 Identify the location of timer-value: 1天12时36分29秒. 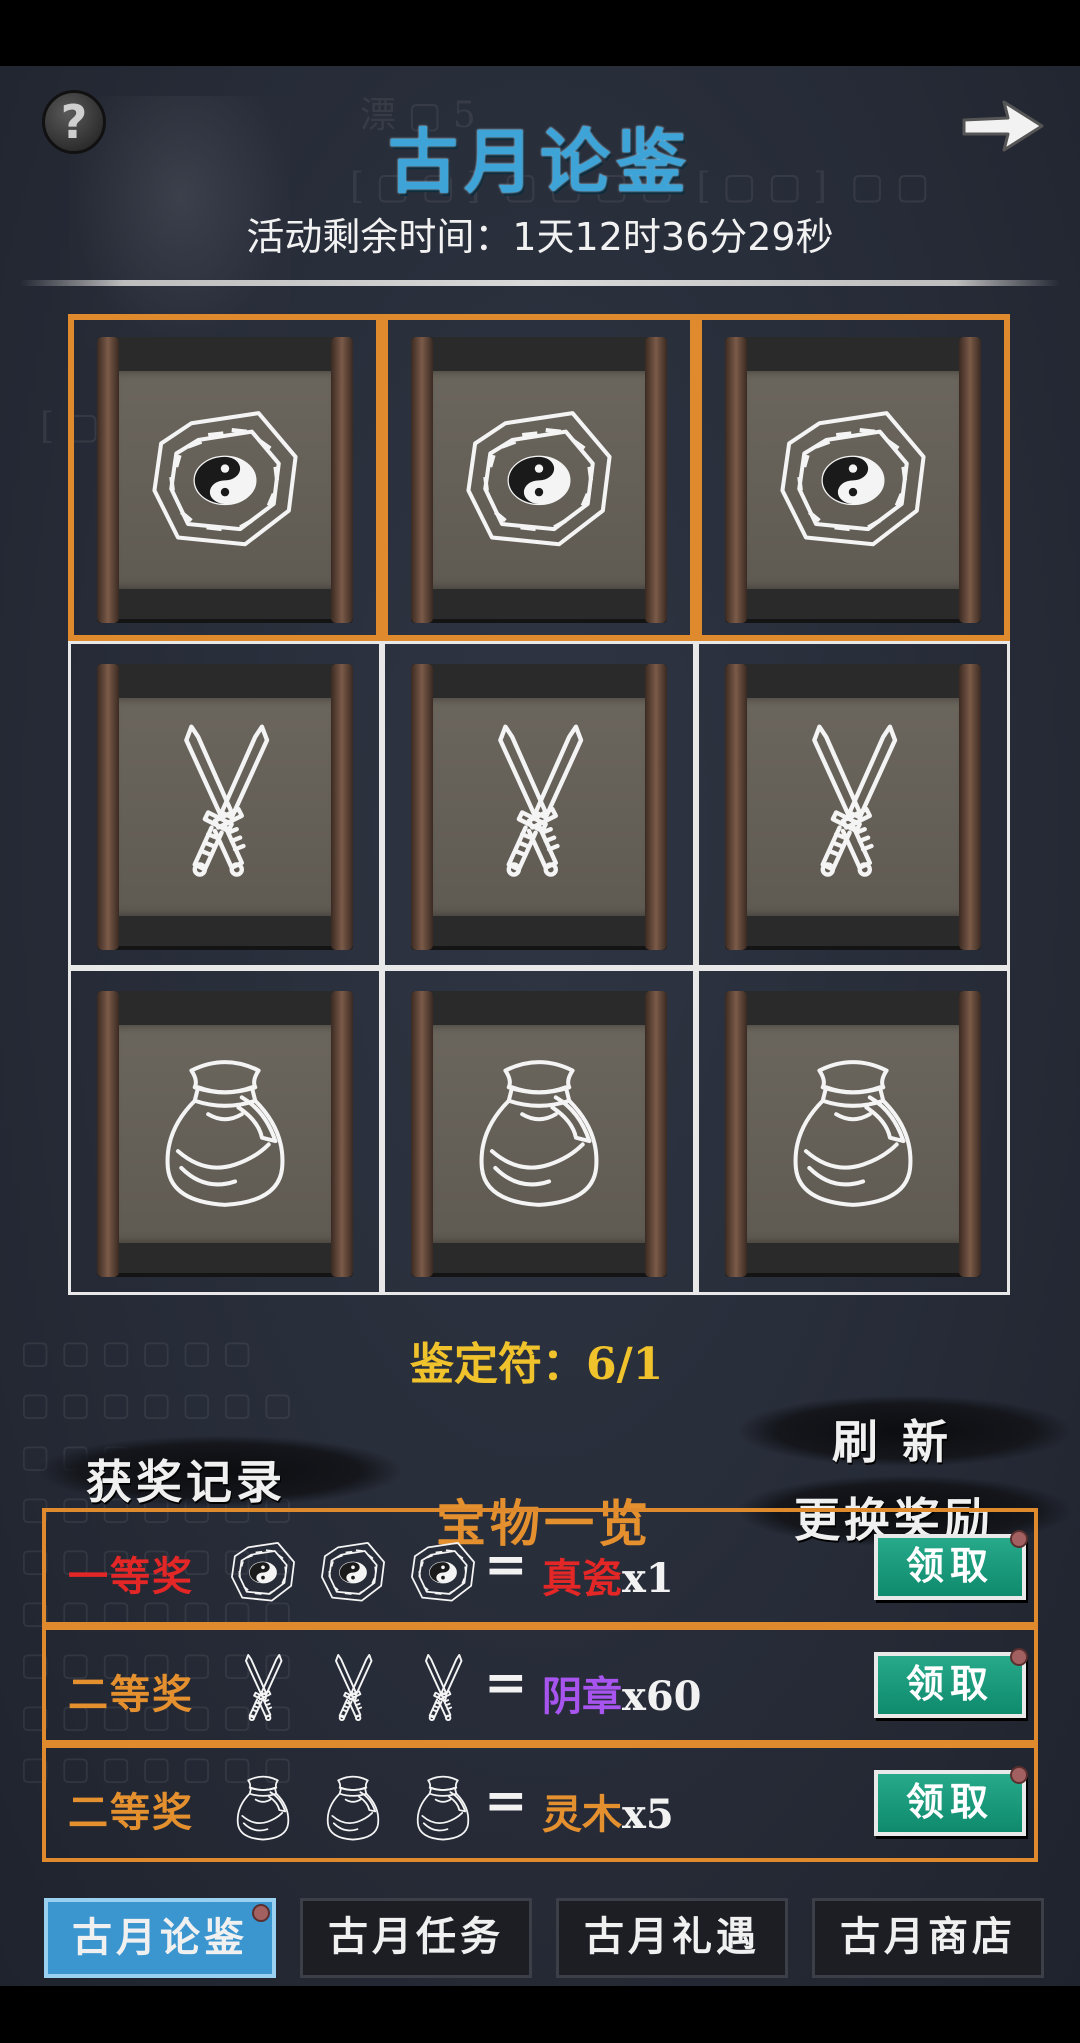
(673, 237).